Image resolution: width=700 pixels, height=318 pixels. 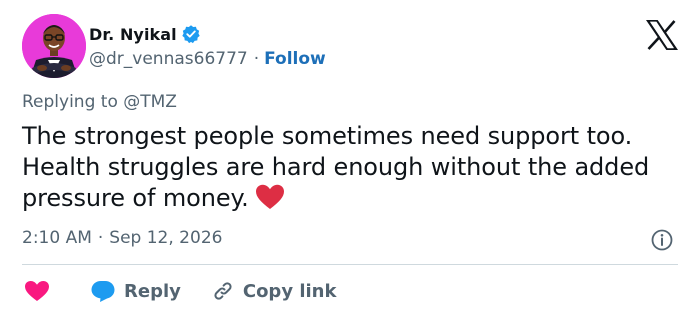 I want to click on link-icon, so click(x=223, y=291).